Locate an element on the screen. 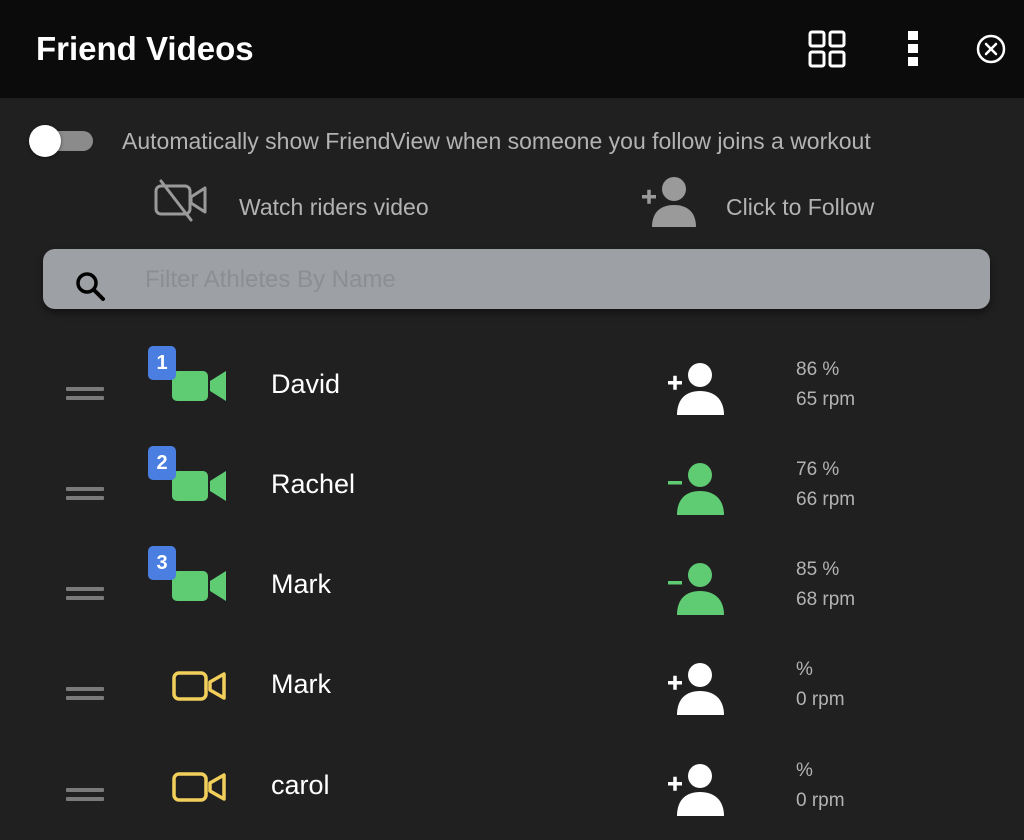 Image resolution: width=1024 pixels, height=840 pixels. more-options-button is located at coordinates (914, 48).